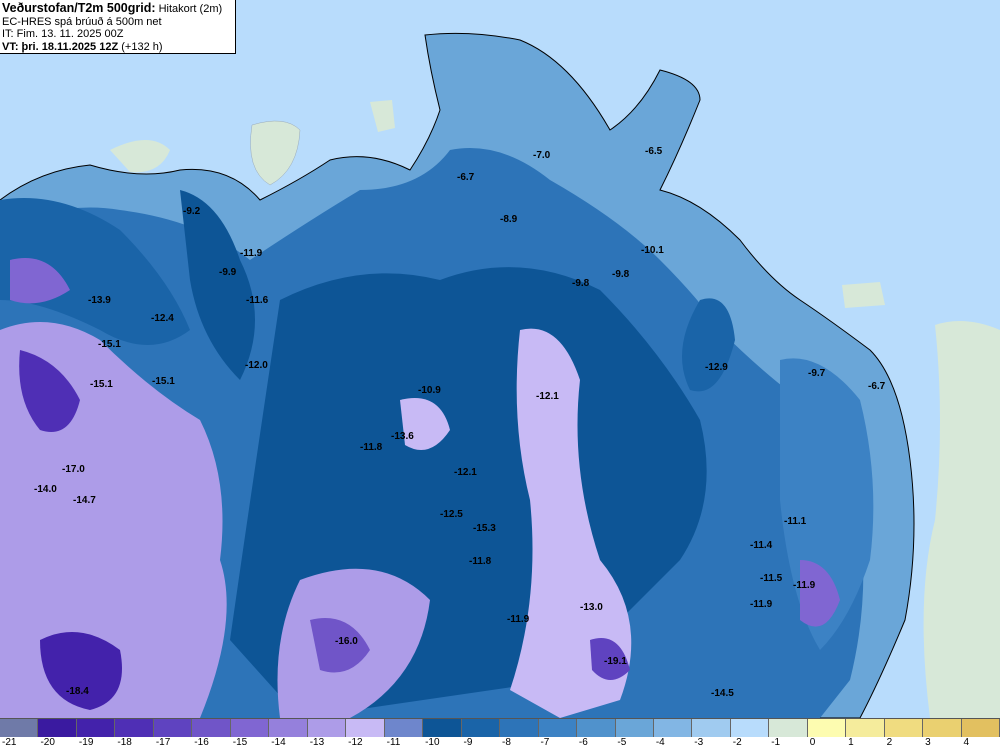 This screenshot has height=748, width=1000. Describe the element at coordinates (162, 318) in the screenshot. I see `temperature-value-label: -12.4` at that location.